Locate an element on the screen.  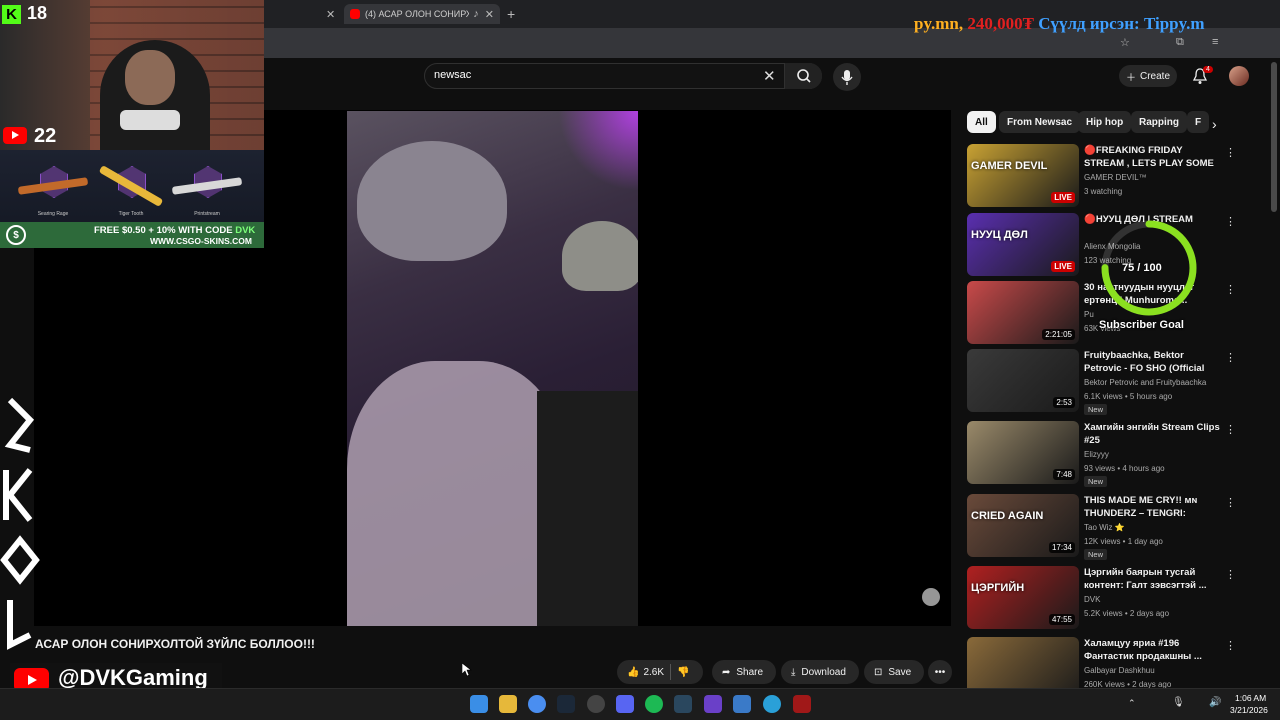
video-duration: 7:48 is located at coordinates (1064, 474).